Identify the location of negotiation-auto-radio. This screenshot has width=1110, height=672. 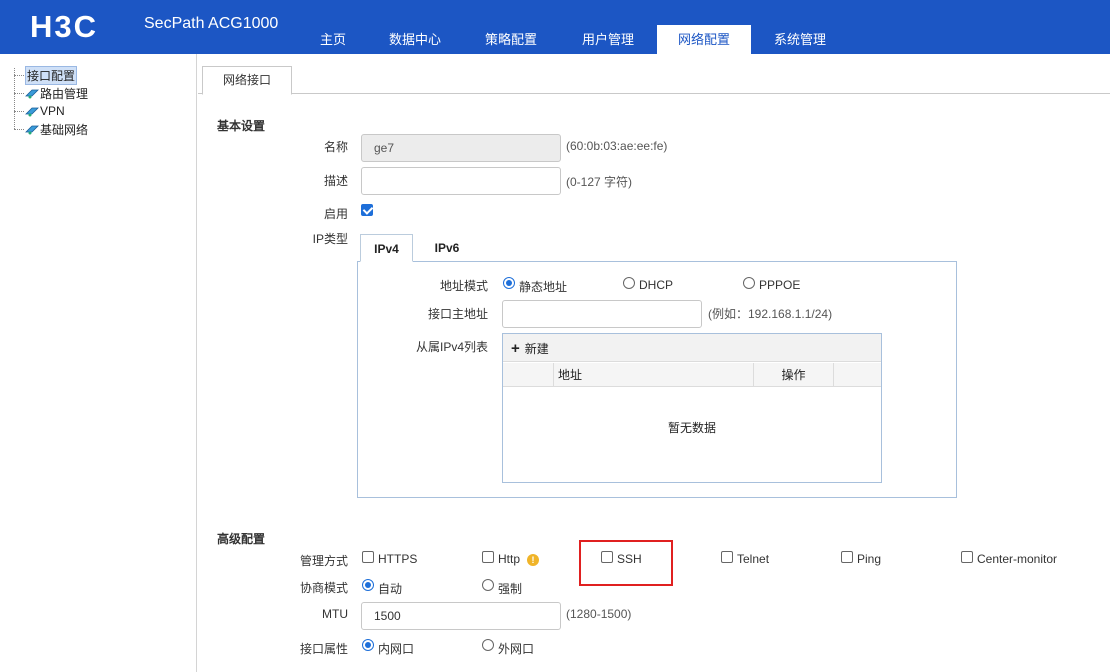
(368, 585).